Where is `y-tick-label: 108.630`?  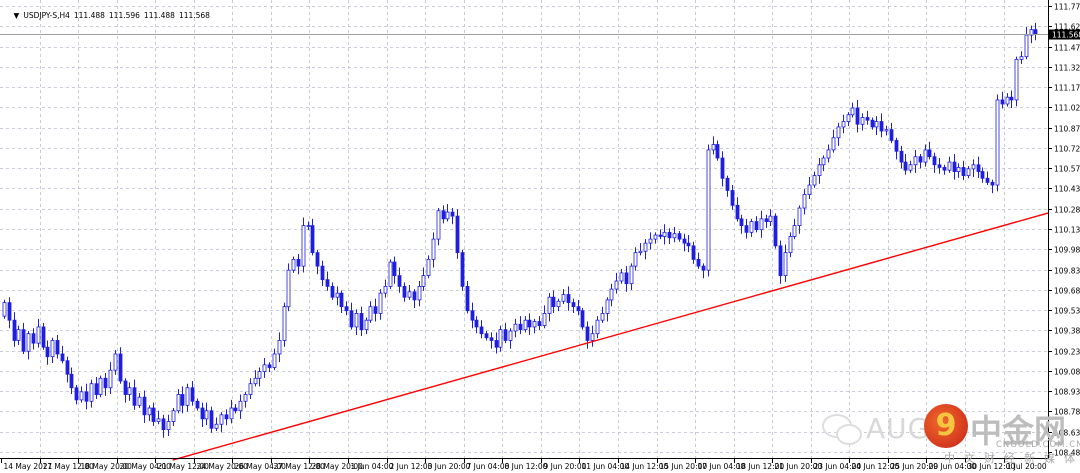 y-tick-label: 108.630 is located at coordinates (1067, 433).